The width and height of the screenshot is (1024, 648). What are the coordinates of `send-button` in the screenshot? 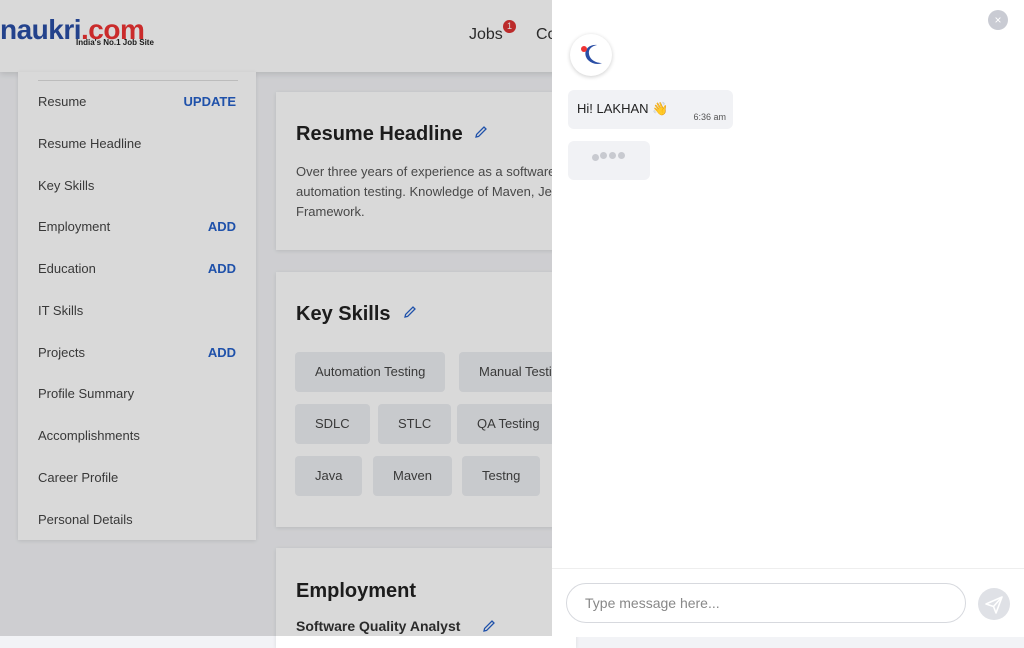 It's located at (994, 604).